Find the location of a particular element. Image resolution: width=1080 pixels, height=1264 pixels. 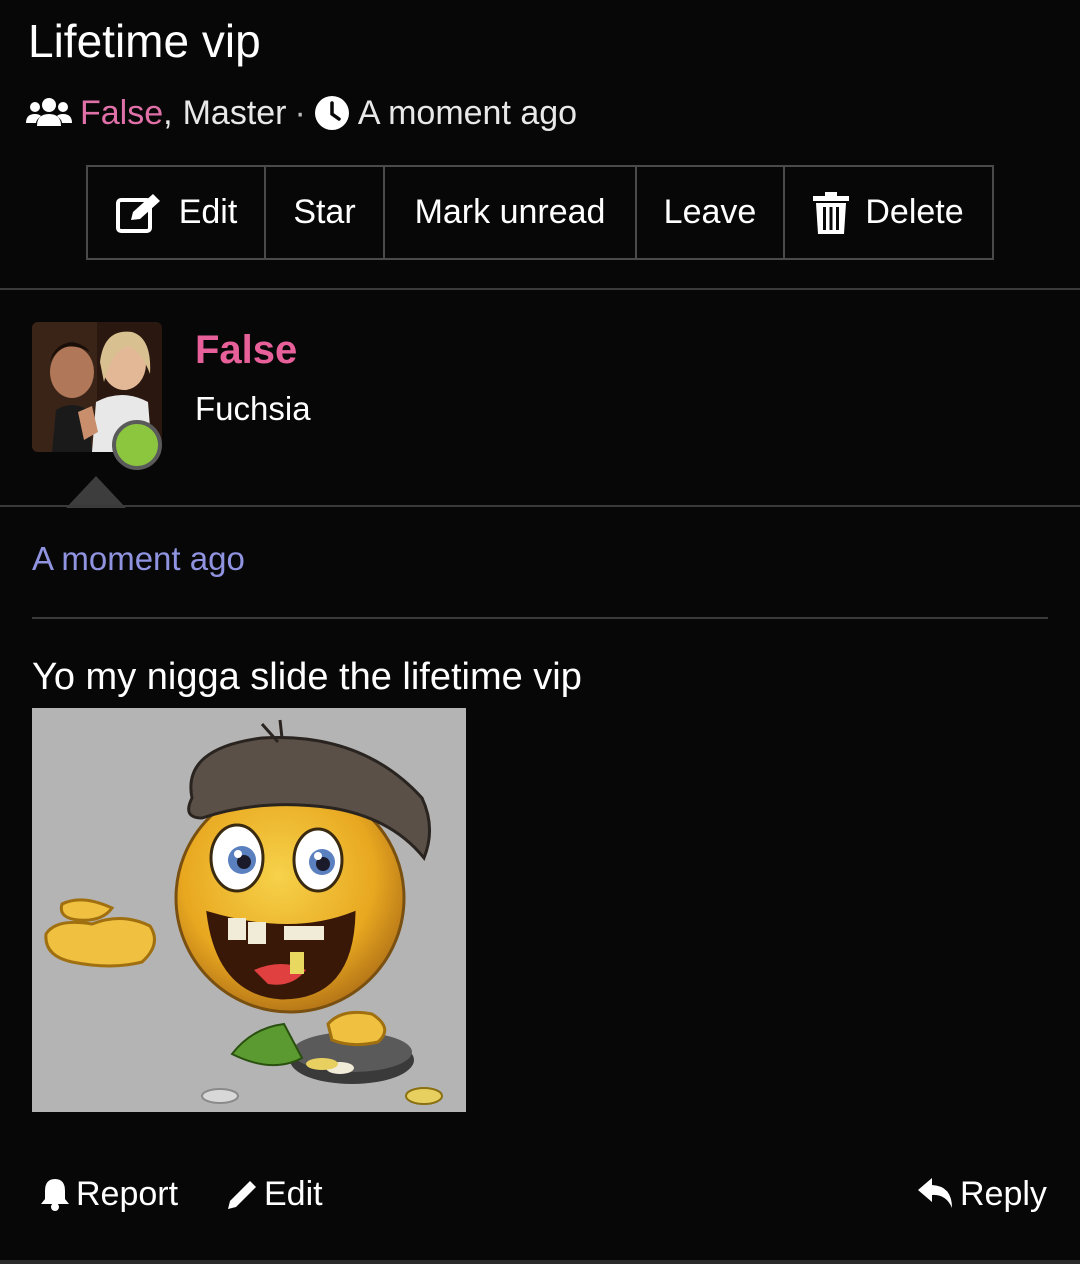

participant-name: Master is located at coordinates (235, 113).